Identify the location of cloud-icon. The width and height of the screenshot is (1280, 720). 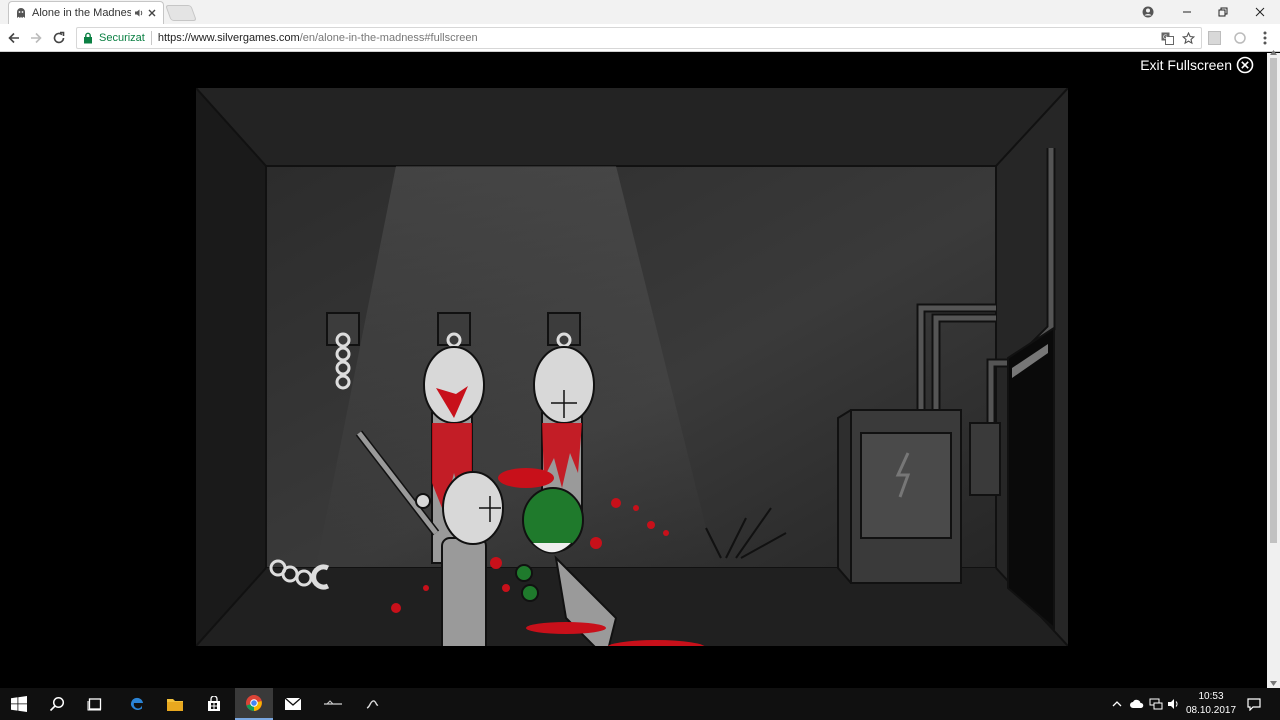
(1137, 704).